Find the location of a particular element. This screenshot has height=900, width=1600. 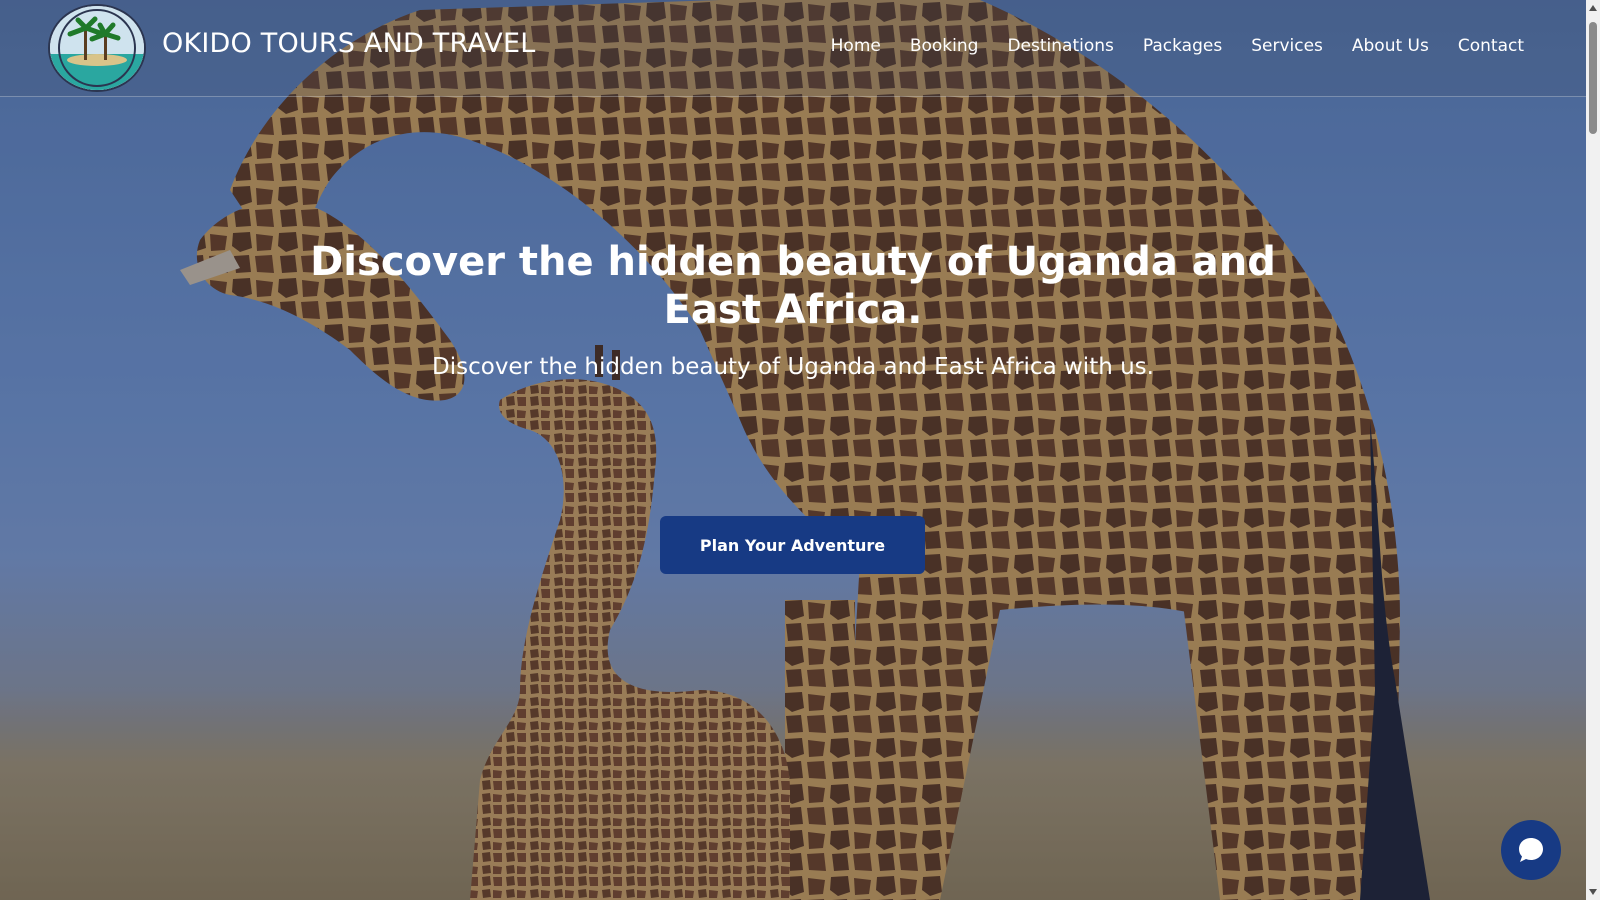

logo is located at coordinates (97, 48).